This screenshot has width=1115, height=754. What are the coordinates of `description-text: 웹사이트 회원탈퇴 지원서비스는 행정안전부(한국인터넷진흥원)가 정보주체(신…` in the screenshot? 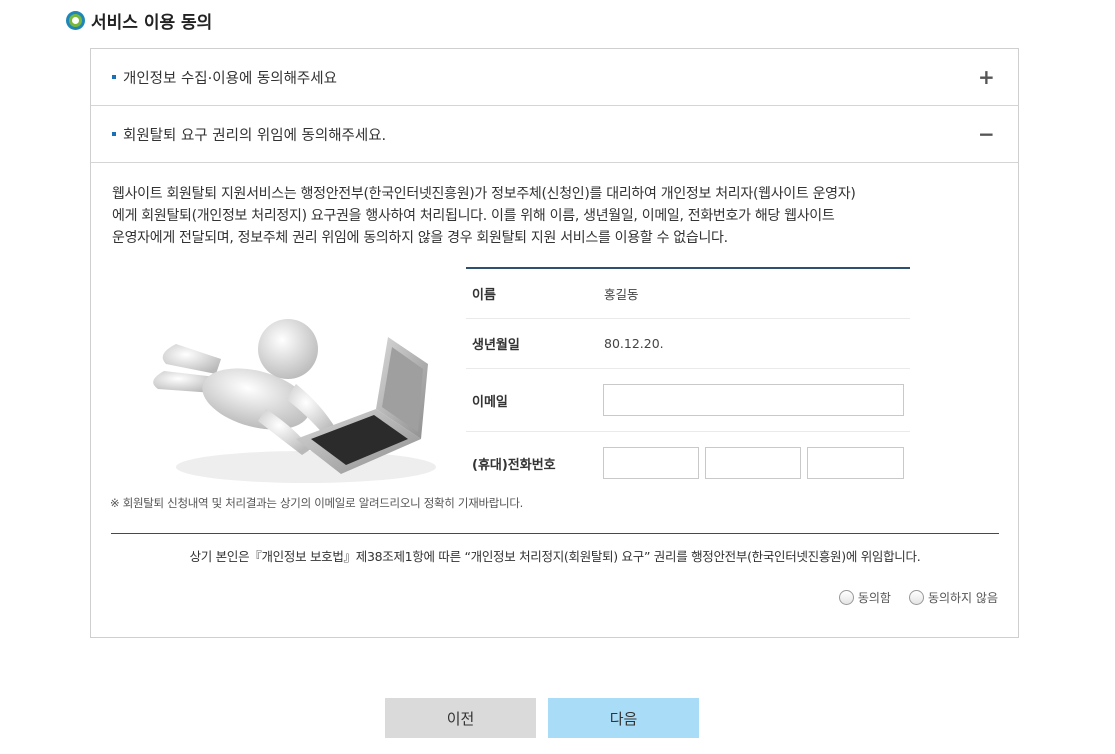 It's located at (552, 216).